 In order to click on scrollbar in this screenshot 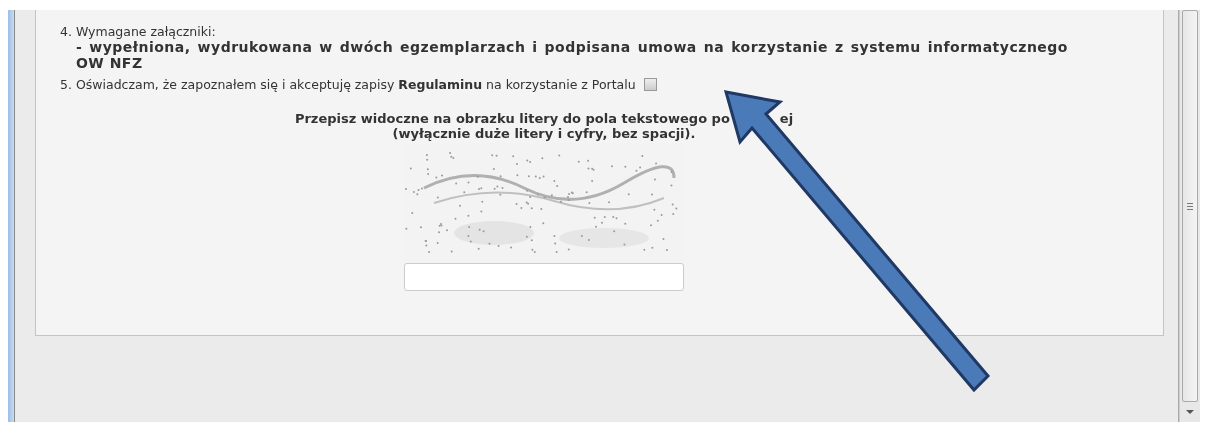, I will do `click(1189, 216)`.